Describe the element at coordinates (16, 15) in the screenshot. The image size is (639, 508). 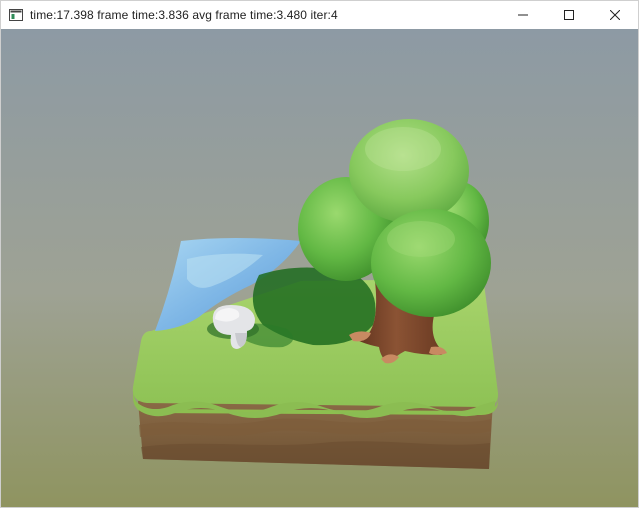
I see `app-icon` at that location.